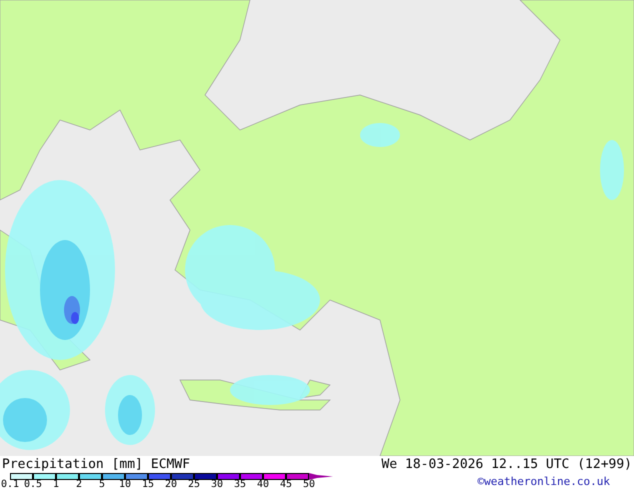 The height and width of the screenshot is (490, 634). What do you see at coordinates (286, 485) in the screenshot?
I see `scale-tick-label: 45` at bounding box center [286, 485].